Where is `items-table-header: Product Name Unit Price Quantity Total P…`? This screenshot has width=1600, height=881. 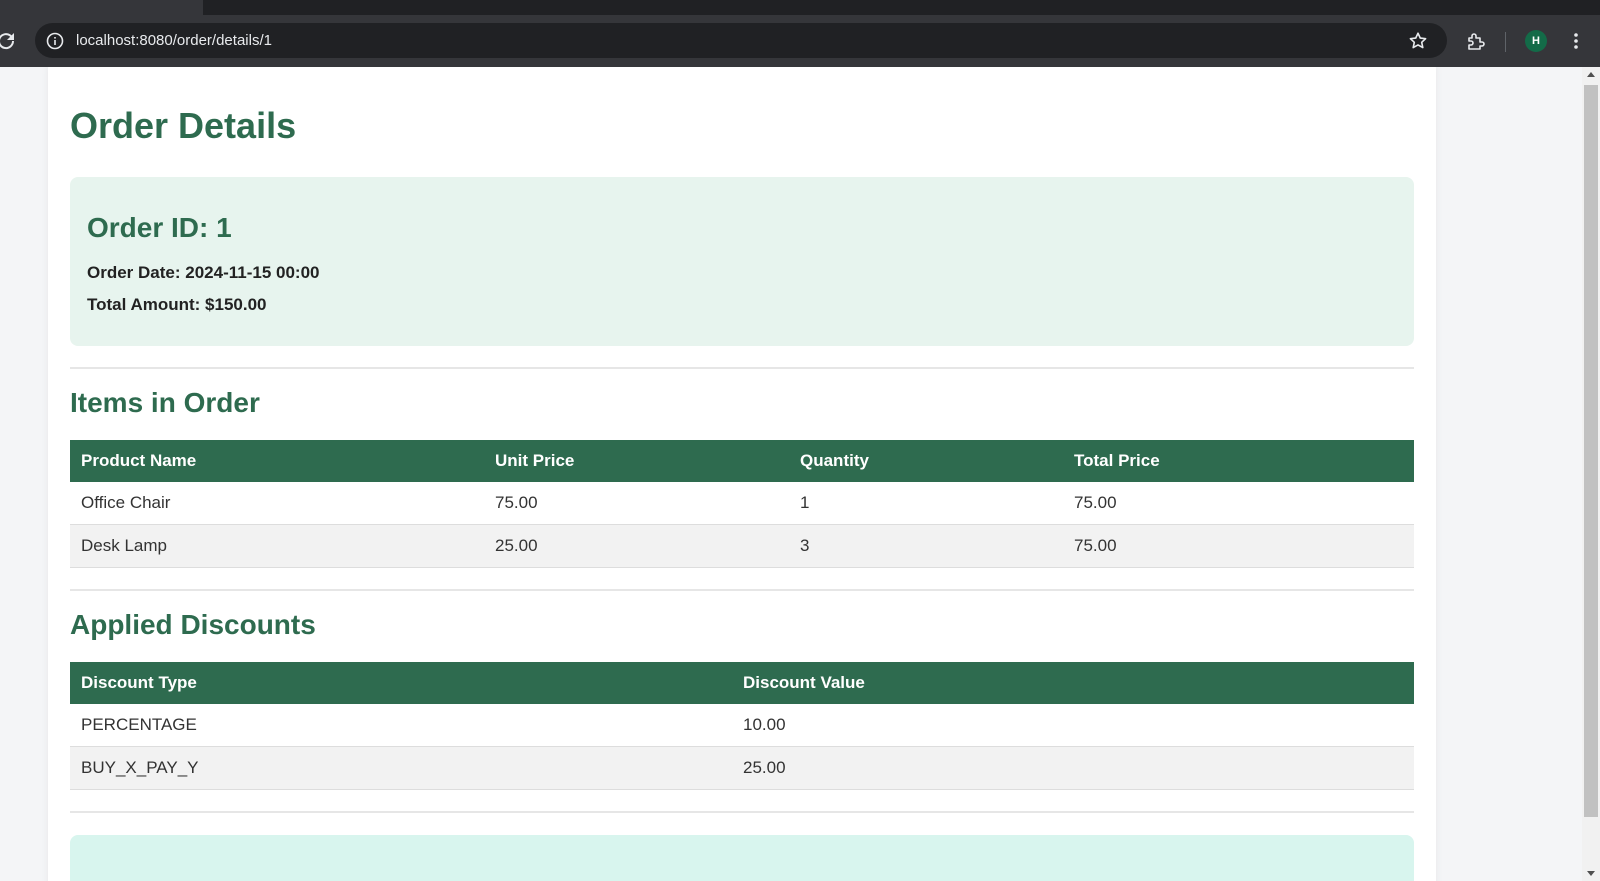 items-table-header: Product Name Unit Price Quantity Total P… is located at coordinates (742, 461).